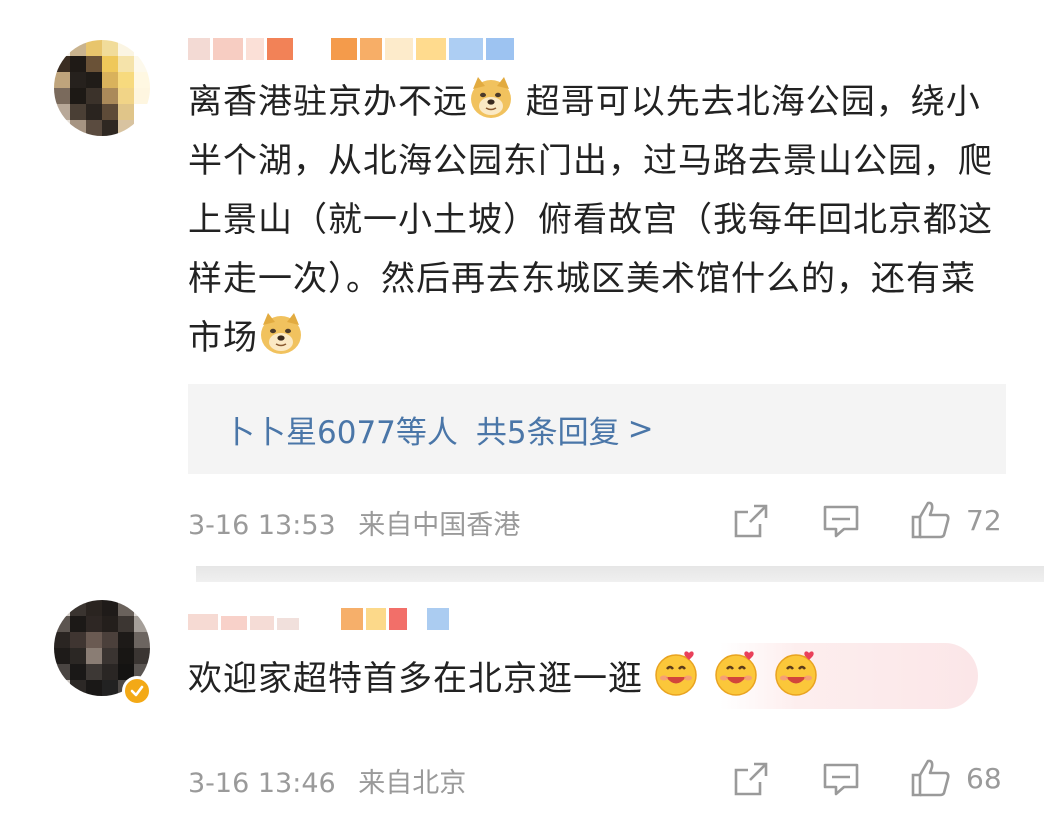 The width and height of the screenshot is (1044, 835). What do you see at coordinates (354, 522) in the screenshot?
I see `comment-meta: 3-16 13:53 来自中国香港` at bounding box center [354, 522].